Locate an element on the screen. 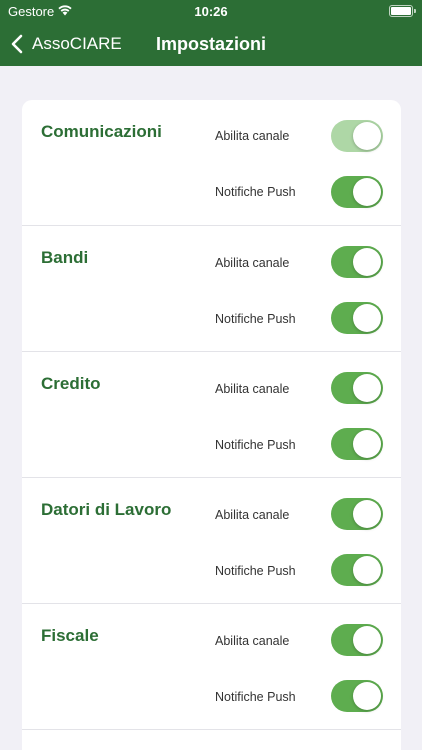 The width and height of the screenshot is (422, 750). header-bar: Gestore 10:26 Impostazioni AssoCIARE is located at coordinates (211, 33).